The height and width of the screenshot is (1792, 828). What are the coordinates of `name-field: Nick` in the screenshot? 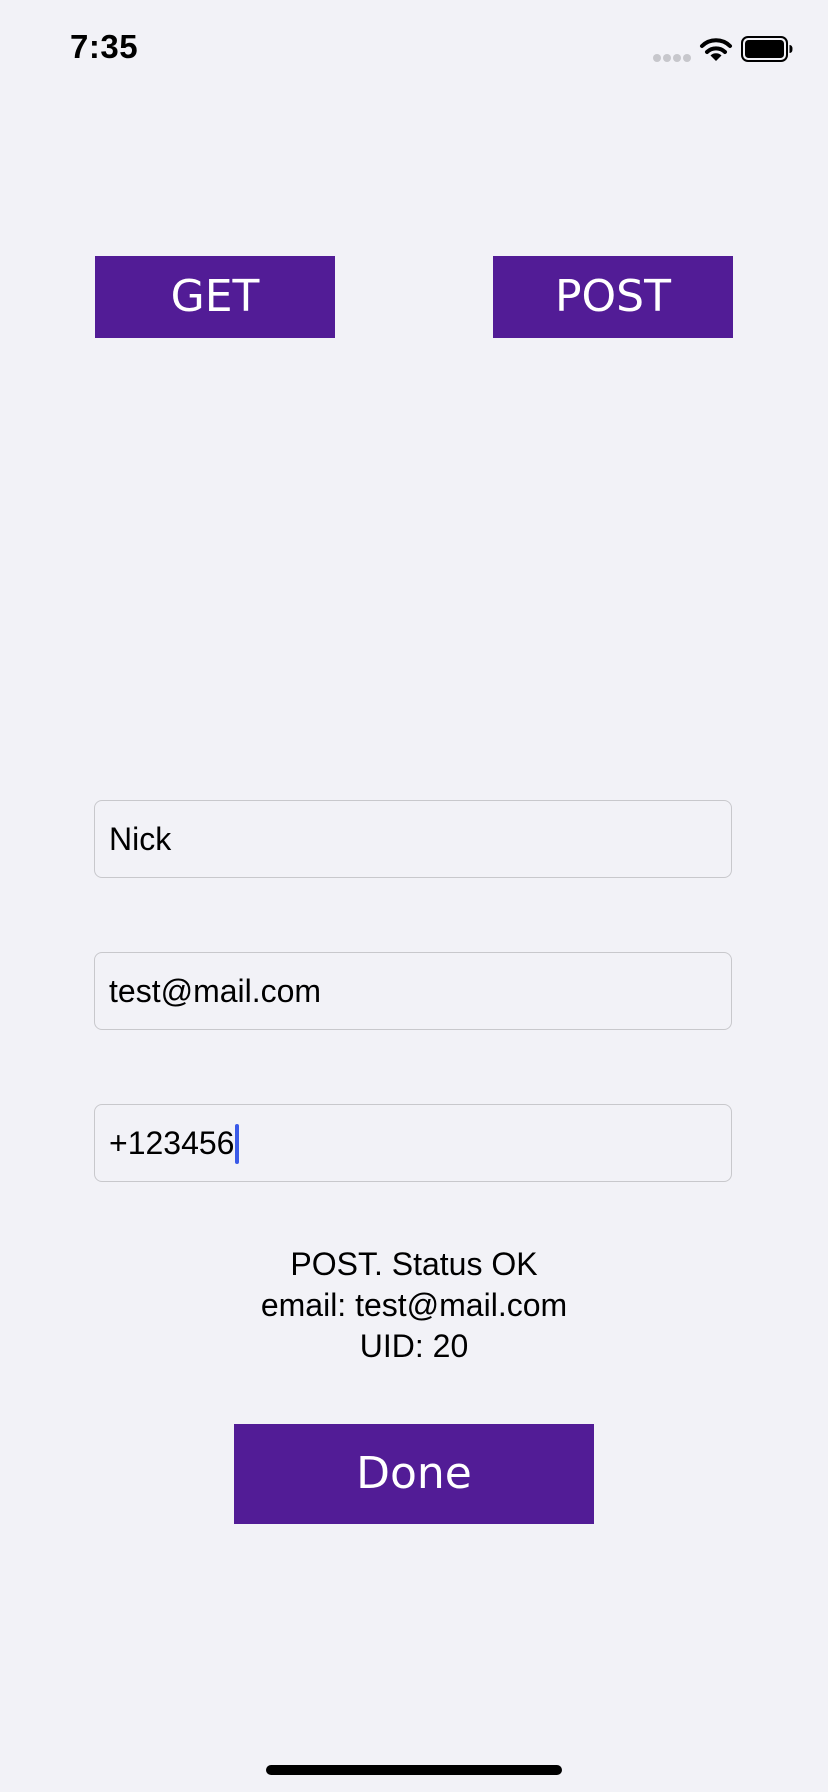 It's located at (413, 839).